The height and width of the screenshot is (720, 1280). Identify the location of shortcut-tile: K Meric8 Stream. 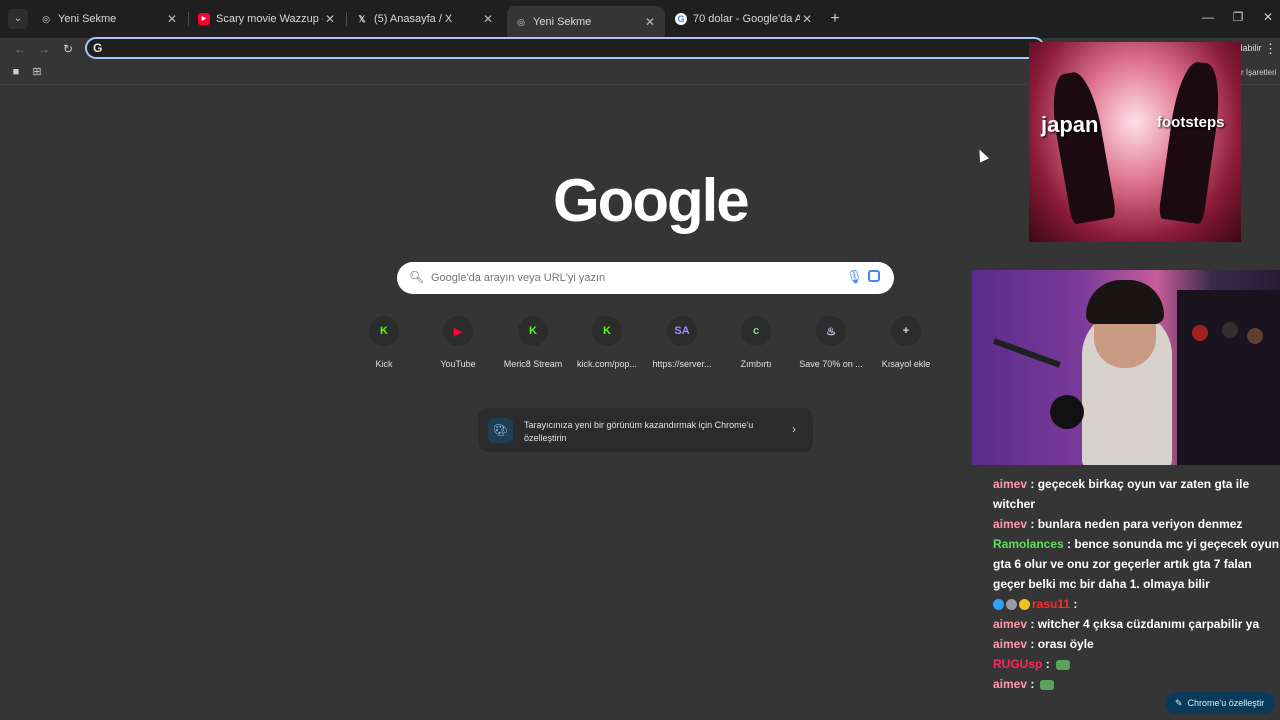
(533, 345).